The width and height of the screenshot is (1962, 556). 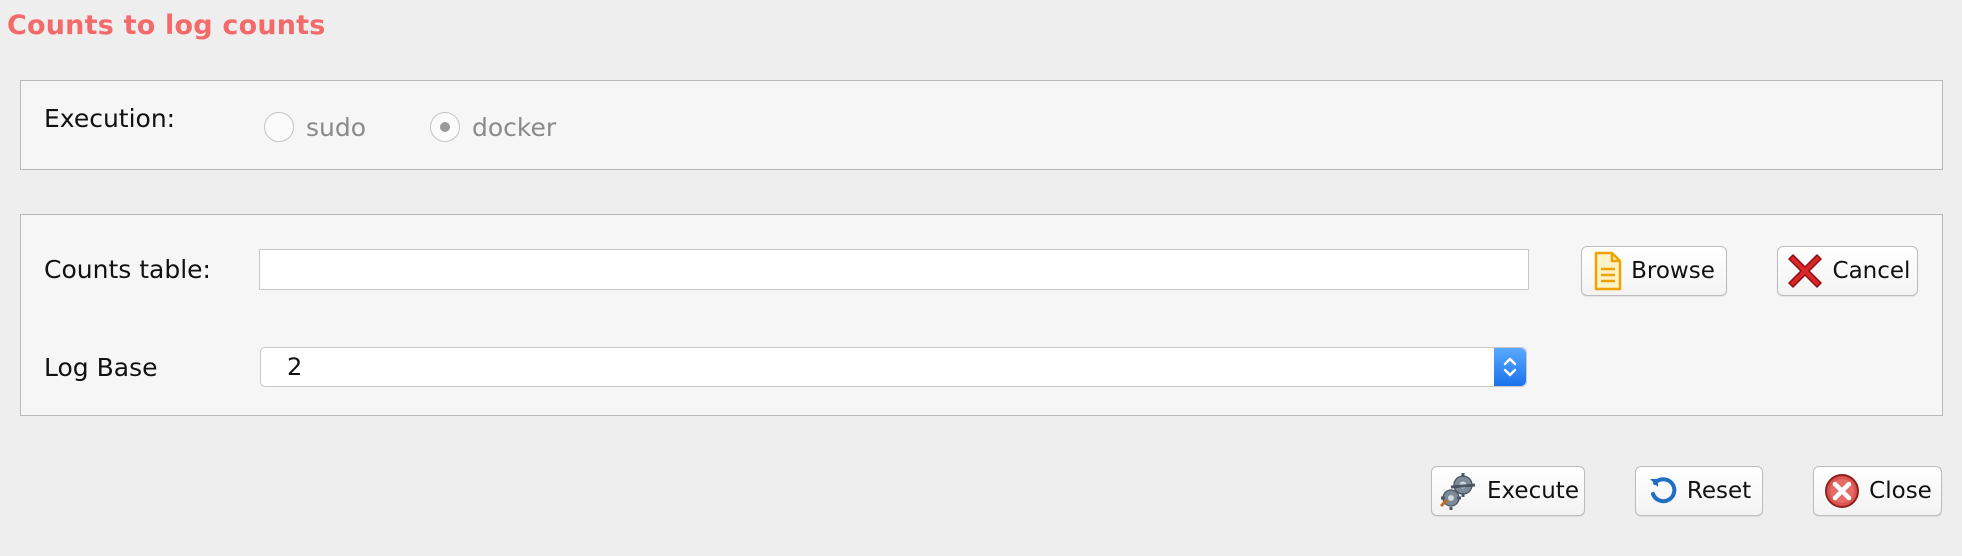 I want to click on red-x-icon, so click(x=1804, y=271).